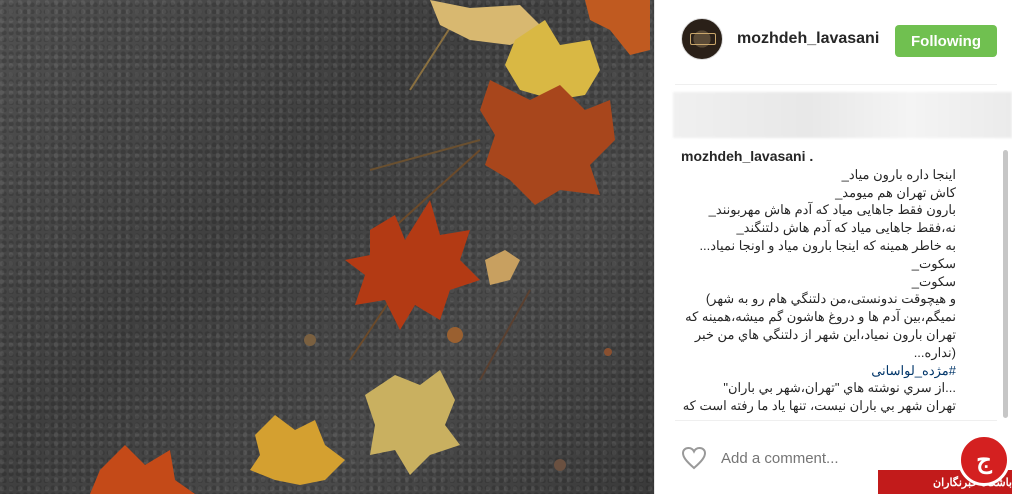 This screenshot has width=1012, height=494. Describe the element at coordinates (818, 157) in the screenshot. I see `caption-username: mozhdeh_lavasani .` at that location.